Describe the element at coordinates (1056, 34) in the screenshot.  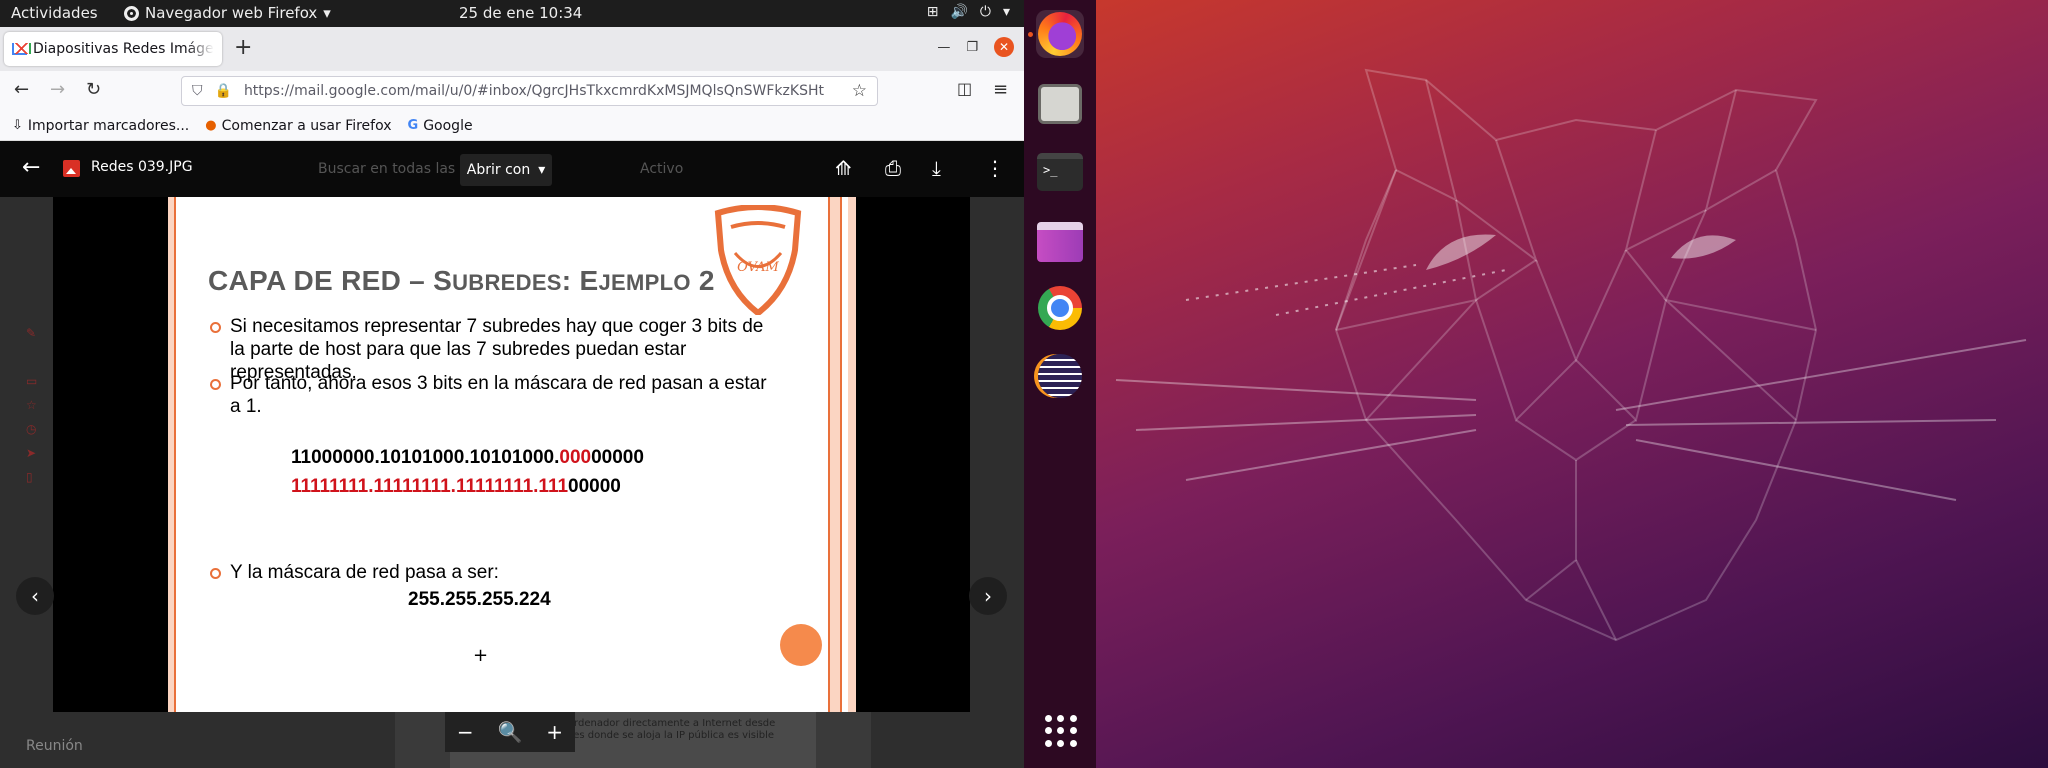
I see `dock-firefox` at that location.